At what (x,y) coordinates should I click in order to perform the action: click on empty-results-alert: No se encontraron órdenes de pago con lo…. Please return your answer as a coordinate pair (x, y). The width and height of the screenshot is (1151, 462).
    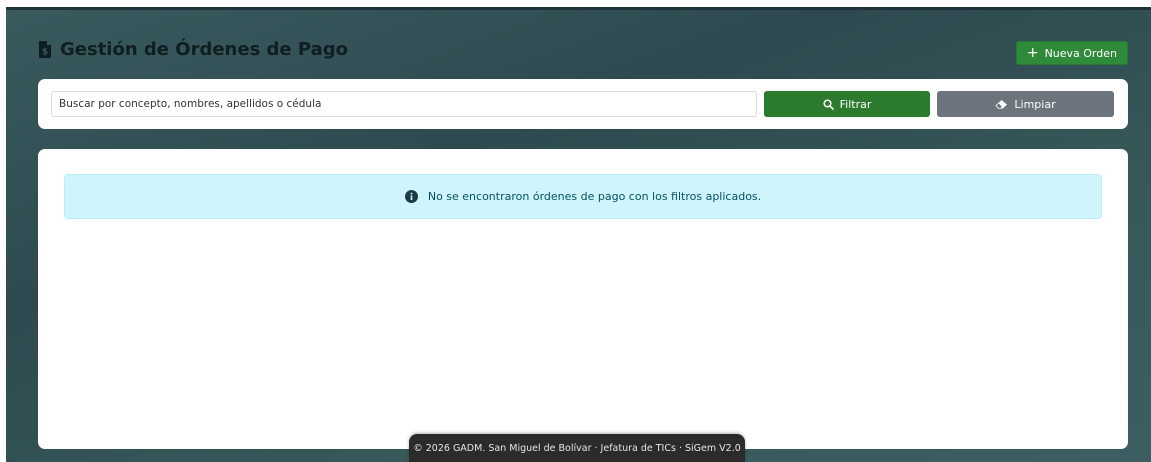
    Looking at the image, I should click on (583, 196).